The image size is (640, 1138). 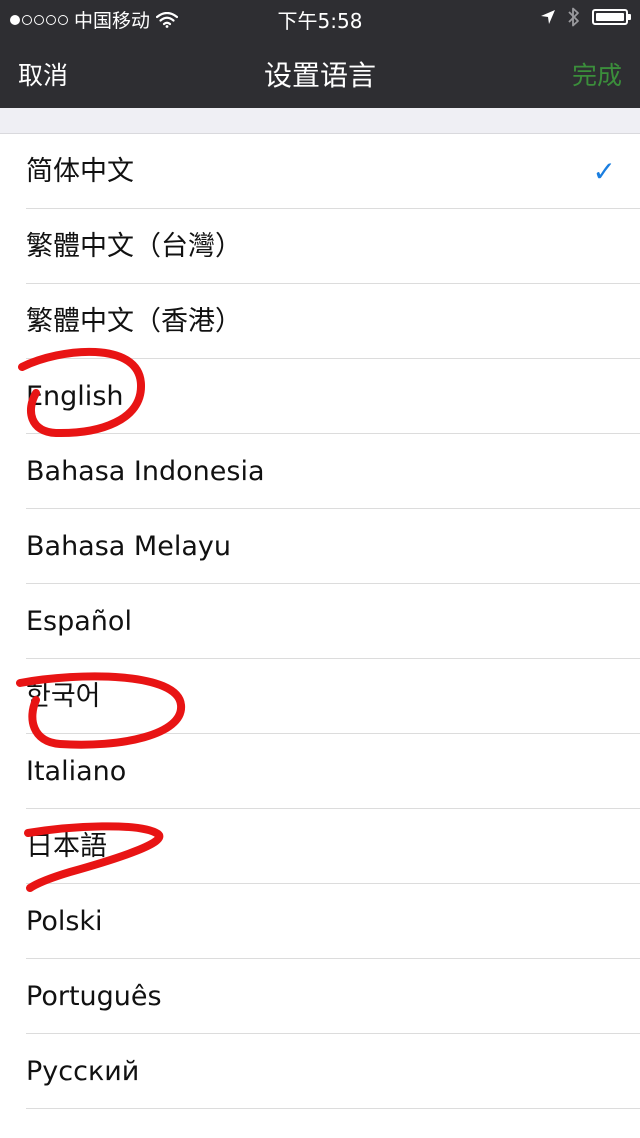 I want to click on page-title: 设置语言, so click(x=319, y=75).